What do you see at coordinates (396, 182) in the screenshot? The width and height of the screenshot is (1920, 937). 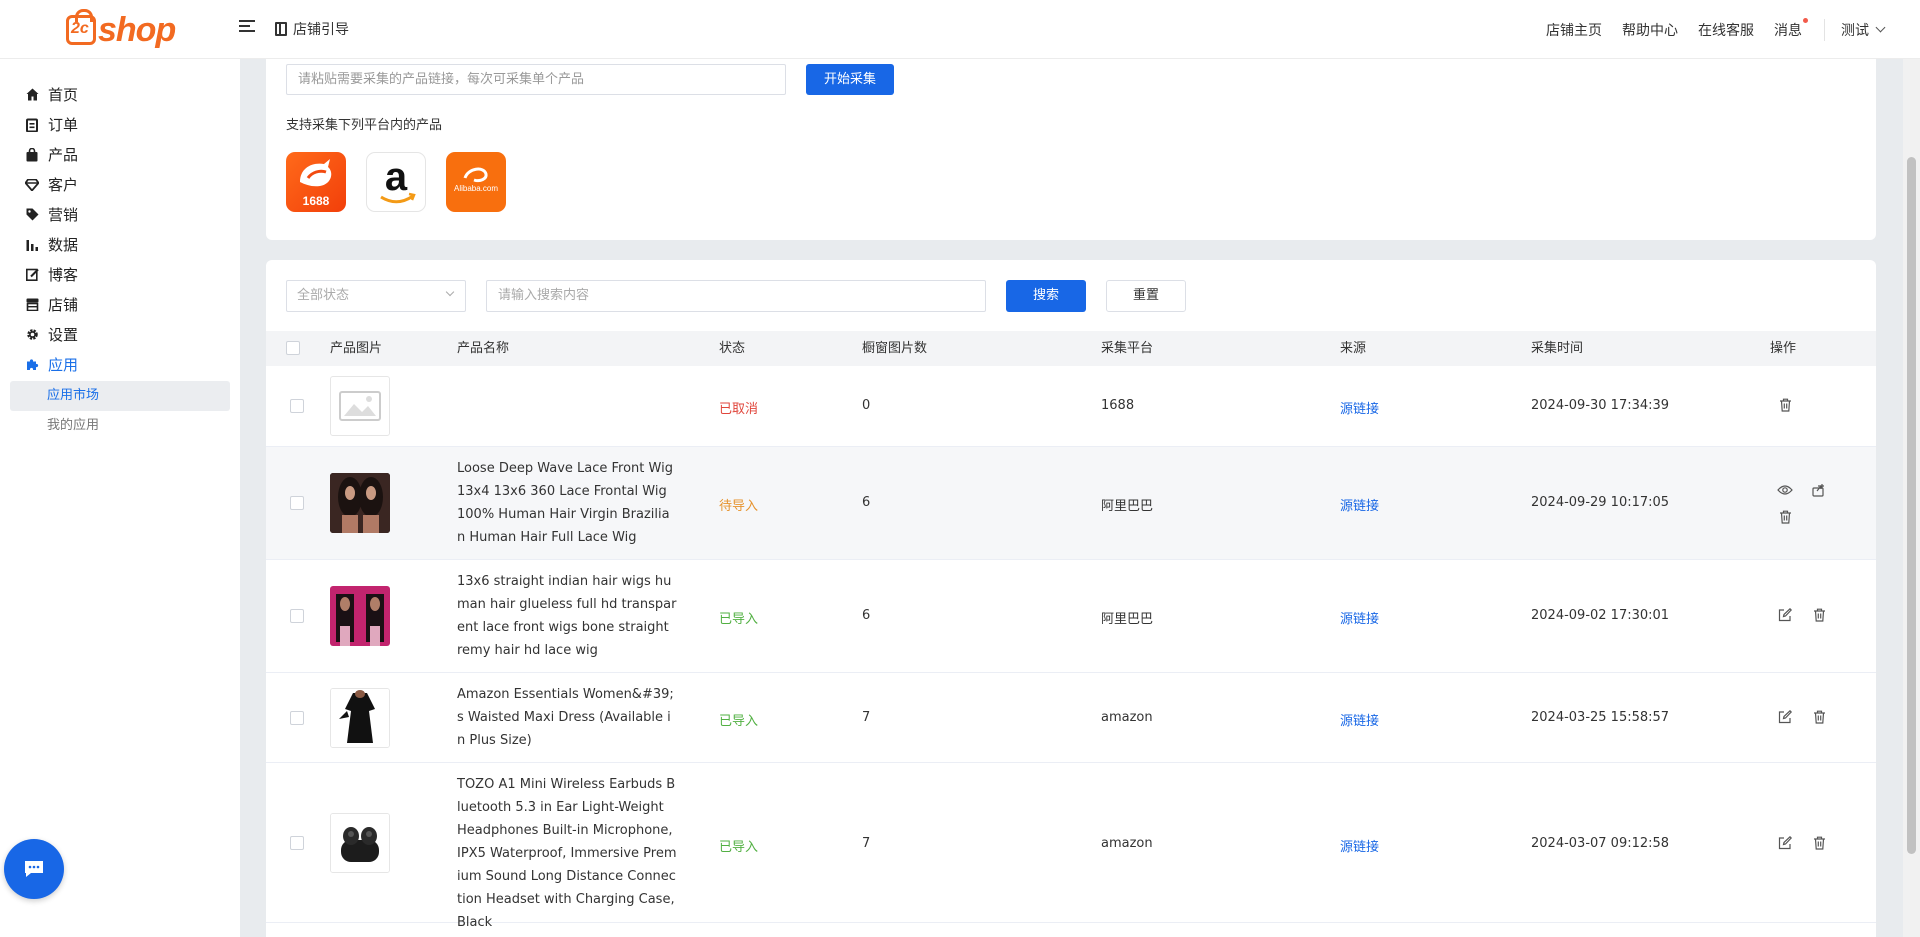 I see `platform-amazon-logo: a` at bounding box center [396, 182].